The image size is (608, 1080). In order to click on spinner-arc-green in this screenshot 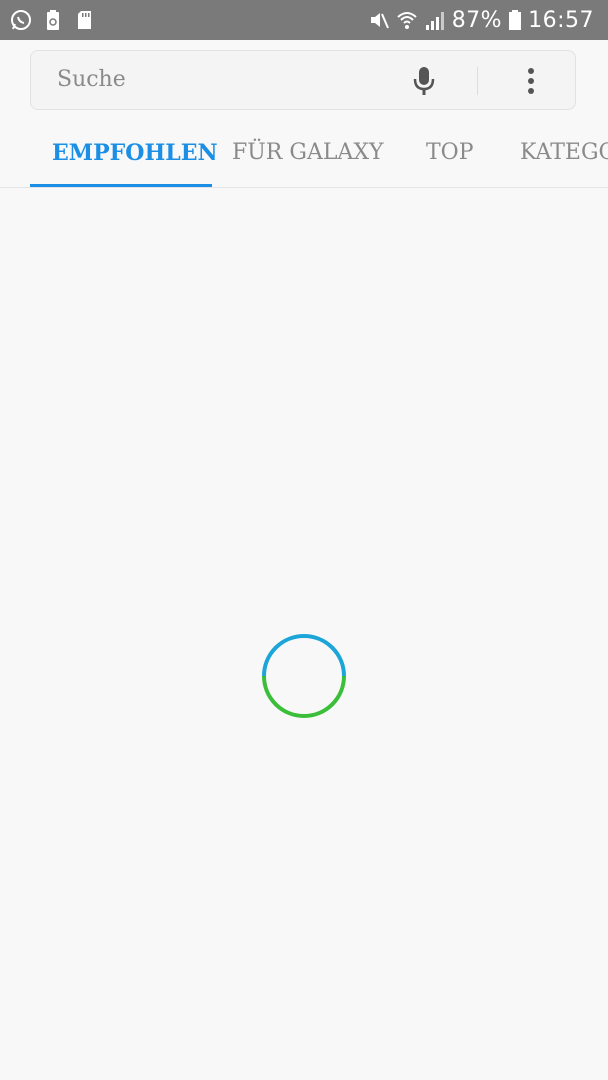, I will do `click(304, 696)`.